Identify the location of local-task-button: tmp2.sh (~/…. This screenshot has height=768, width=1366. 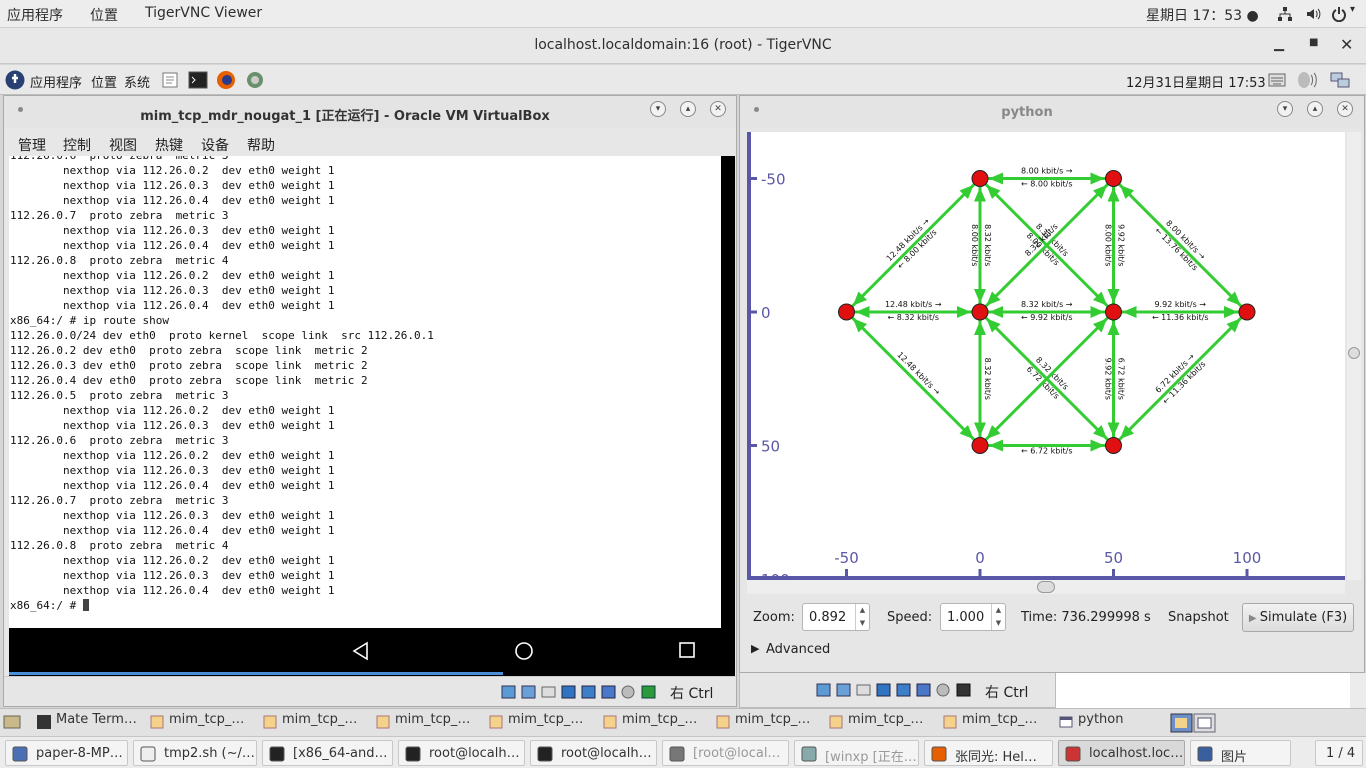
(195, 753).